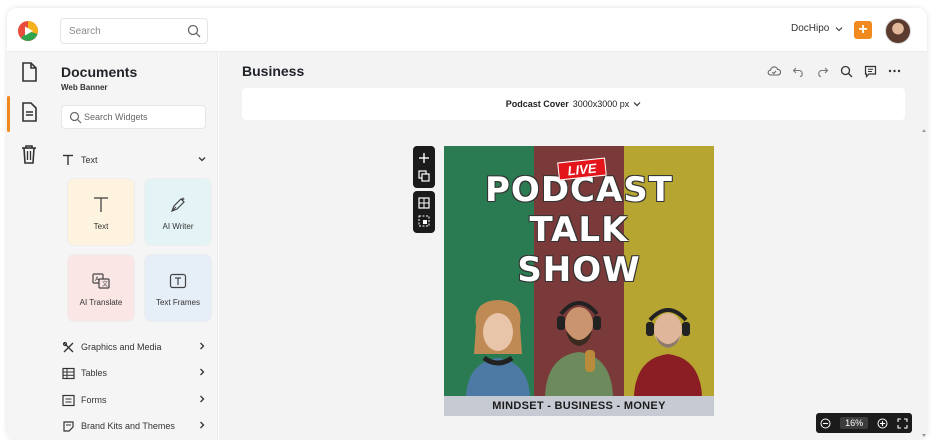  What do you see at coordinates (128, 426) in the screenshot?
I see `section-label: Brand Kits and Themes` at bounding box center [128, 426].